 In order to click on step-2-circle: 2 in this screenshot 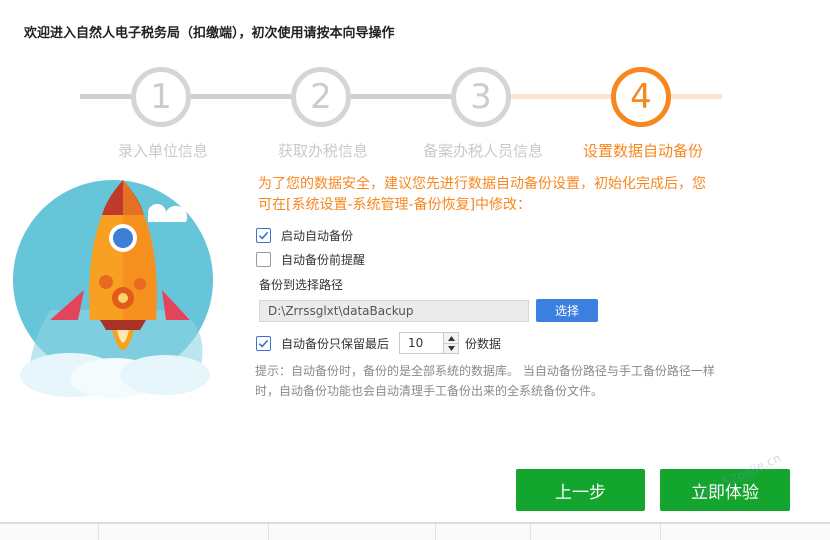, I will do `click(321, 97)`.